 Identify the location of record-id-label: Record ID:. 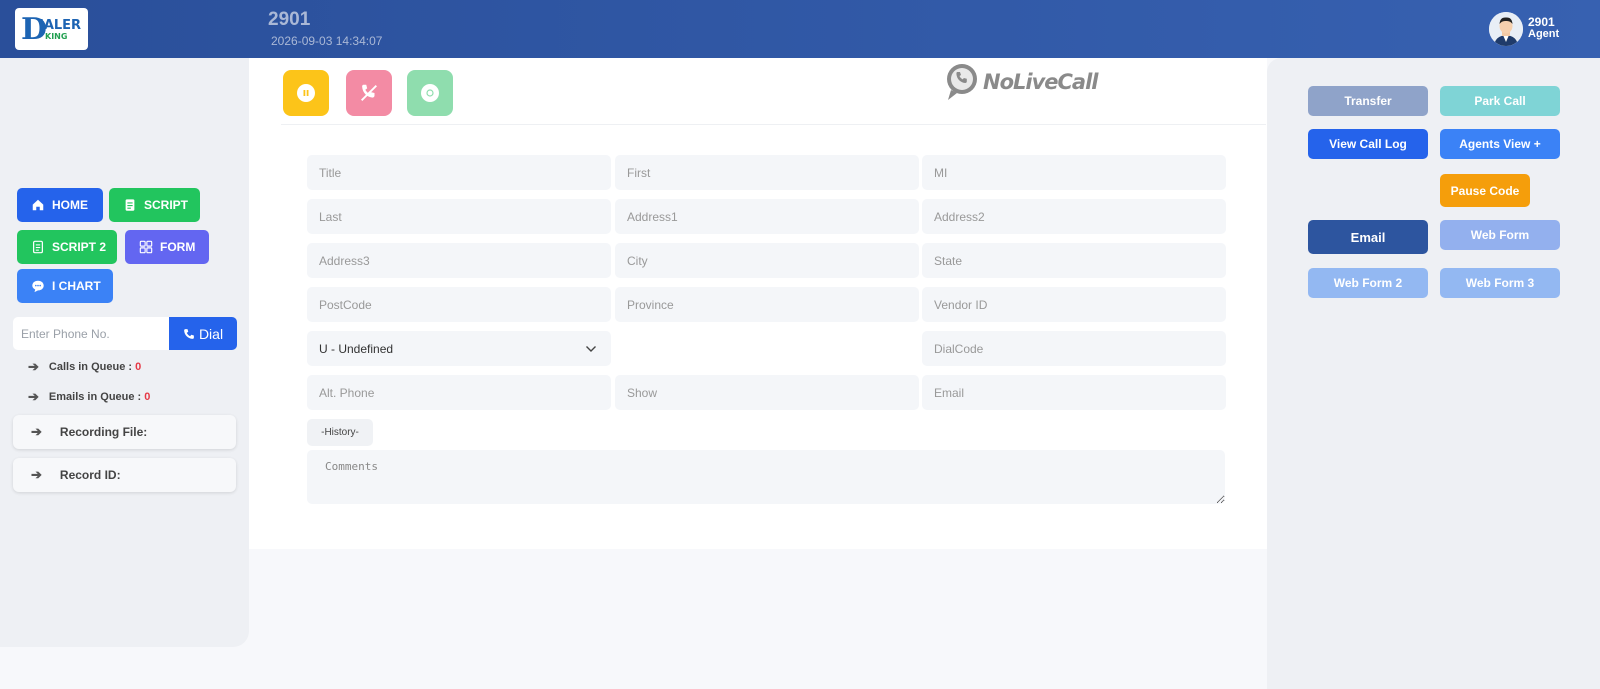
(90, 475).